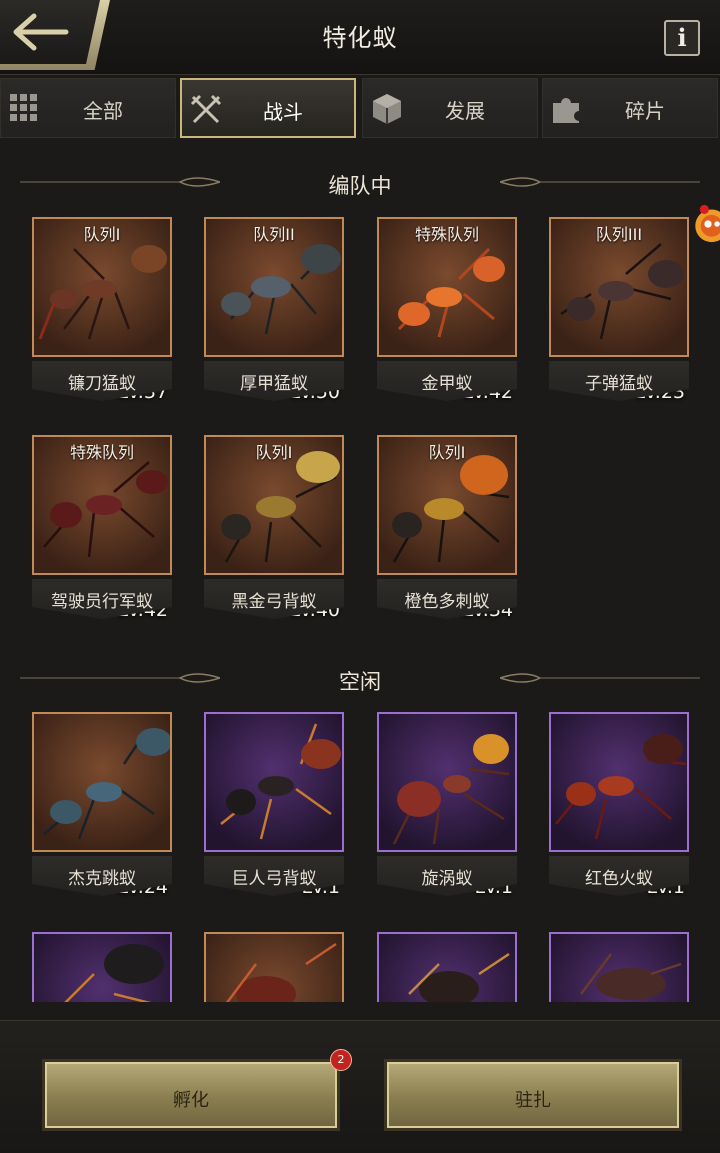 This screenshot has width=720, height=1153. Describe the element at coordinates (447, 879) in the screenshot. I see `ant-name: 旋涡蚁` at that location.